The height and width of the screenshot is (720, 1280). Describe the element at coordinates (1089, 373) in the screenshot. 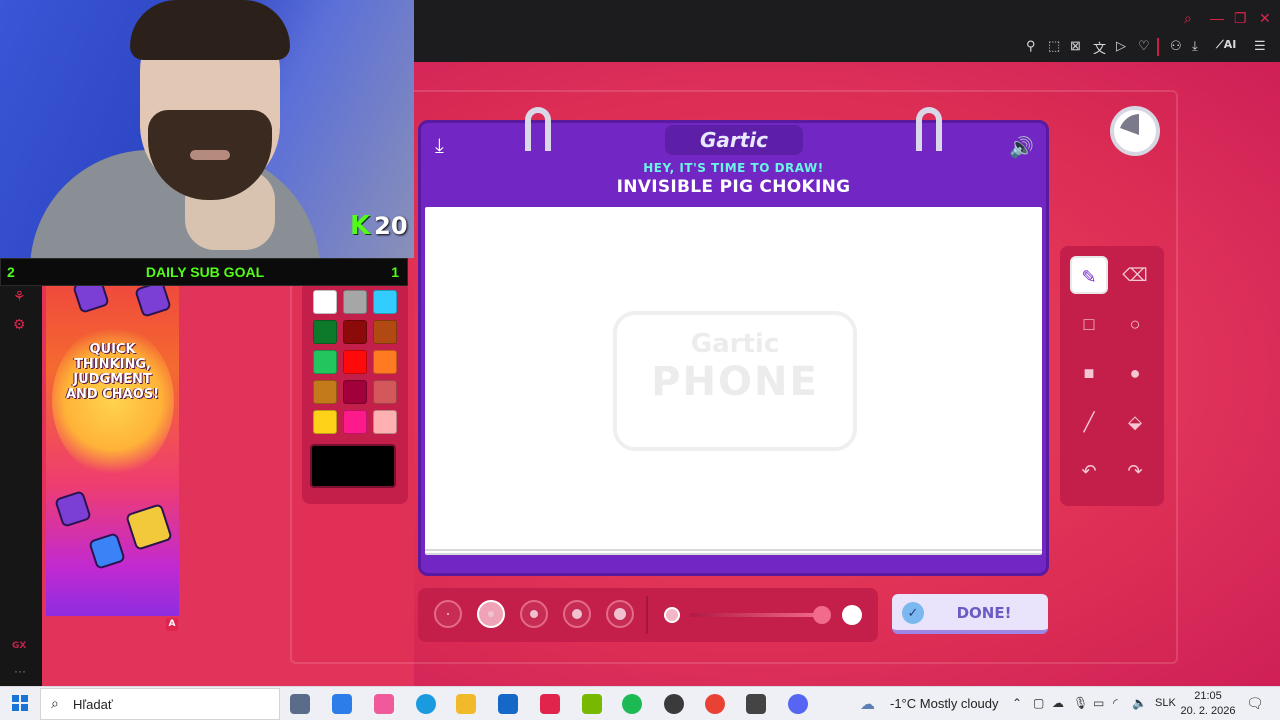

I see `rectangle-fill-tool-icon: ■` at that location.